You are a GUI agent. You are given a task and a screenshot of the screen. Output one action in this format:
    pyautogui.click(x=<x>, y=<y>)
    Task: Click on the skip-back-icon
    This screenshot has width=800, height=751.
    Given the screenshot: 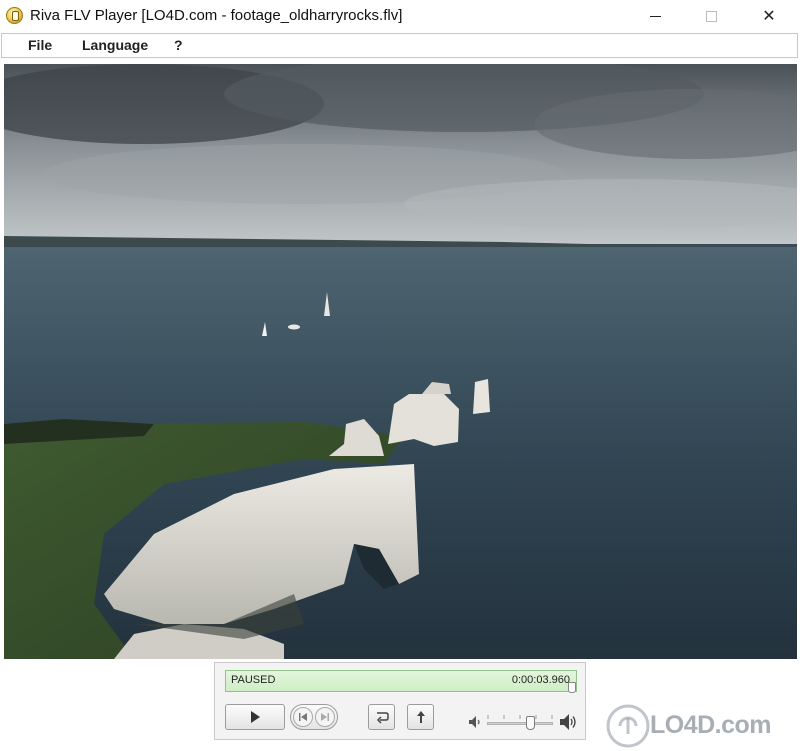 What is the action you would take?
    pyautogui.click(x=303, y=717)
    